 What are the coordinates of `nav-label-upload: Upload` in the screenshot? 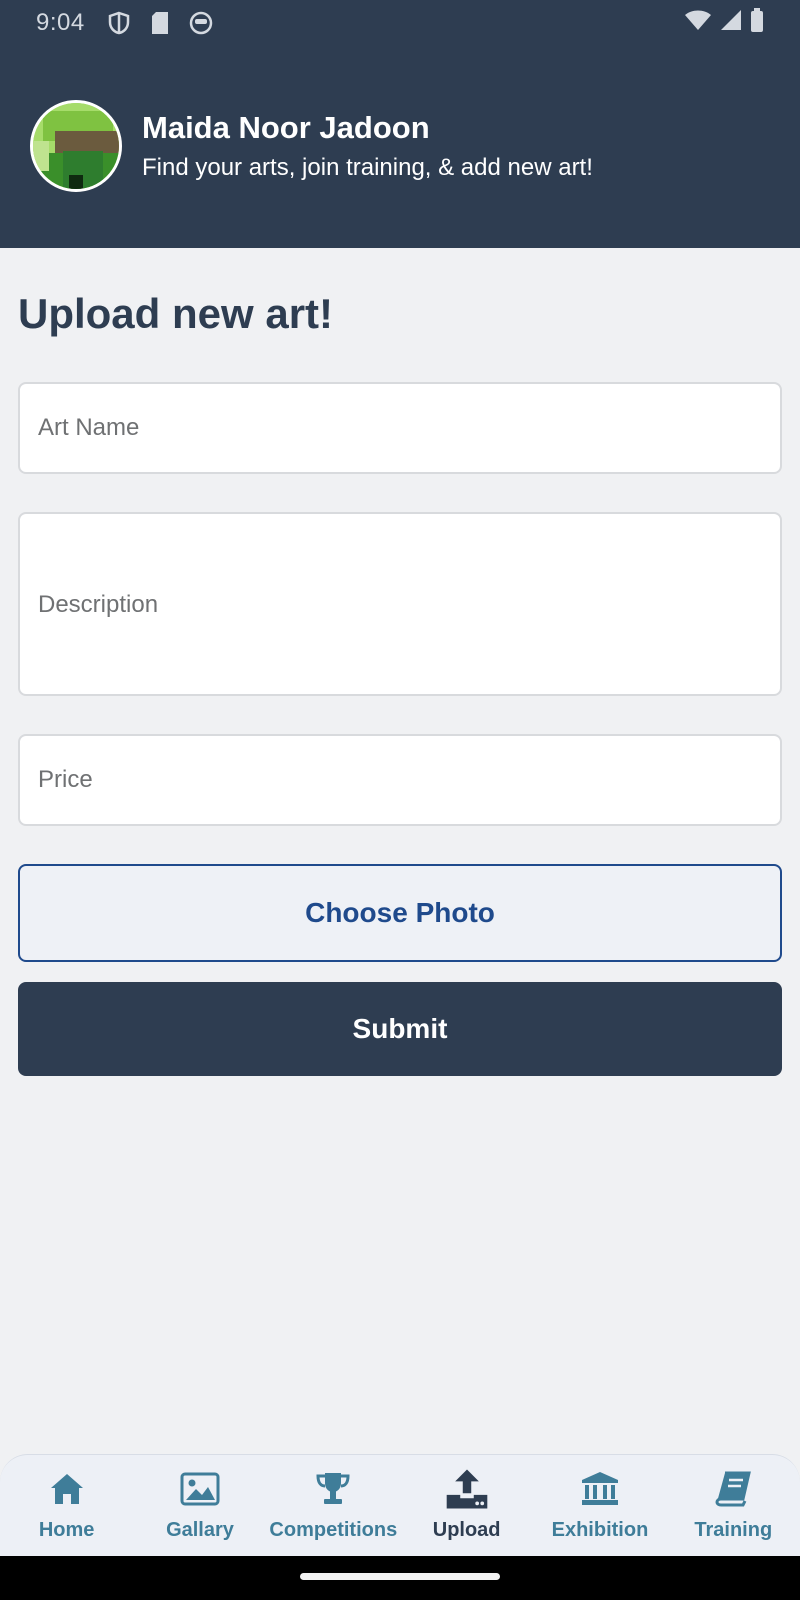 It's located at (466, 1530).